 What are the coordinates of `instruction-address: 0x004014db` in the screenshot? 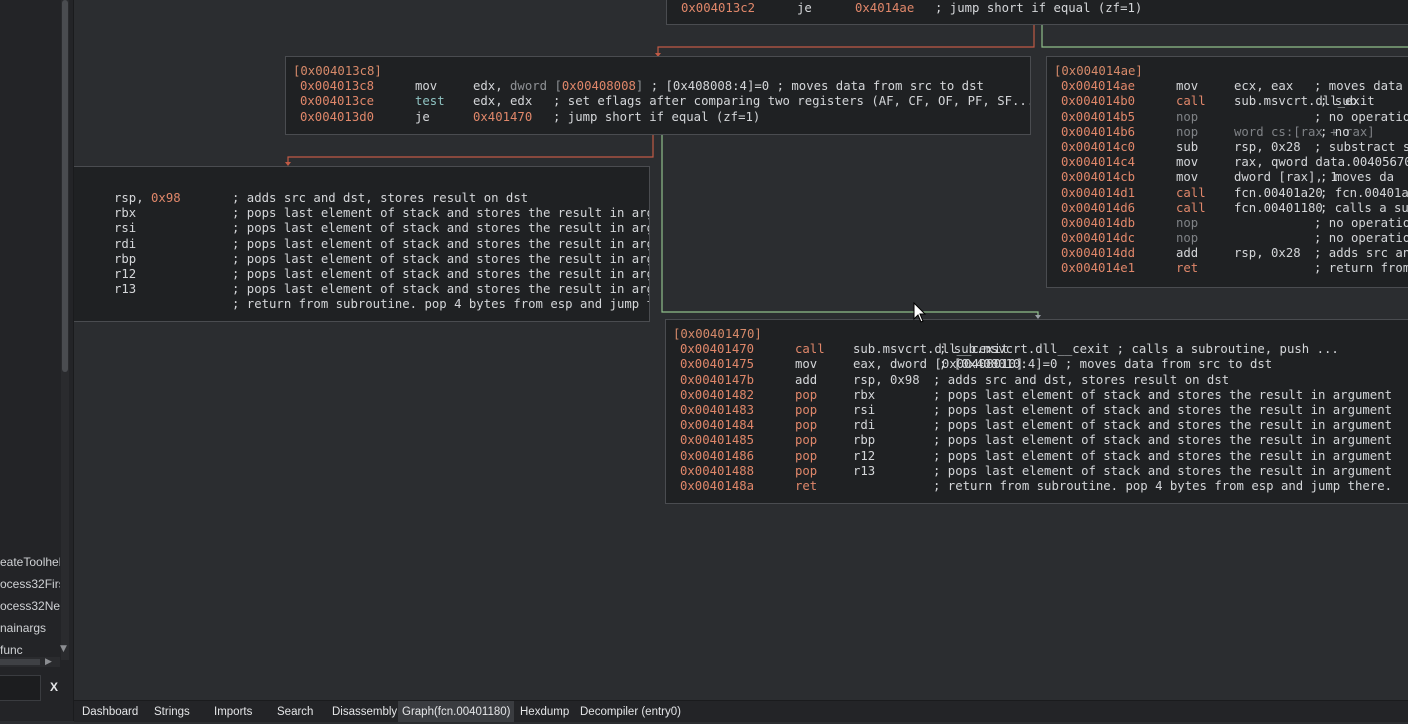 It's located at (1098, 222).